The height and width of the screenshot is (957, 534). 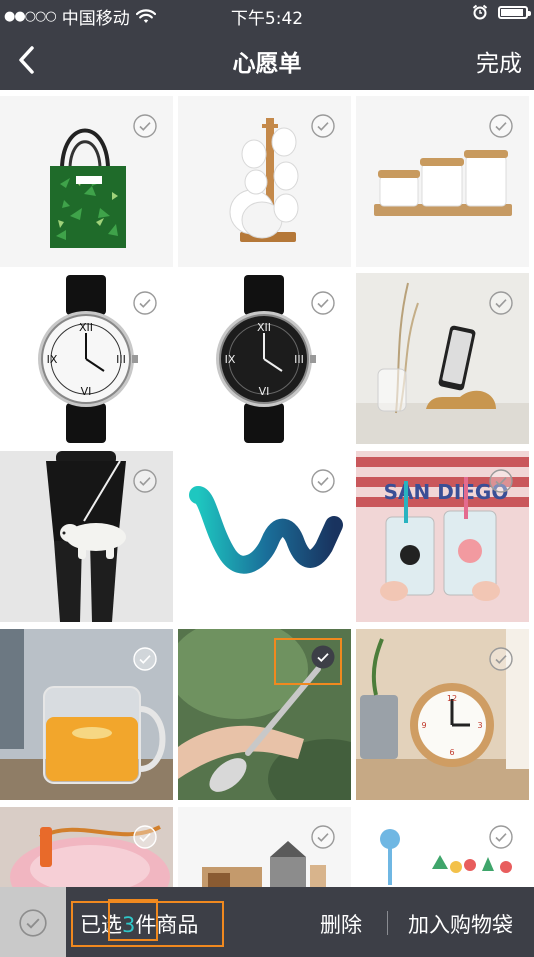 What do you see at coordinates (86, 536) in the screenshot?
I see `product-item-bear-bag` at bounding box center [86, 536].